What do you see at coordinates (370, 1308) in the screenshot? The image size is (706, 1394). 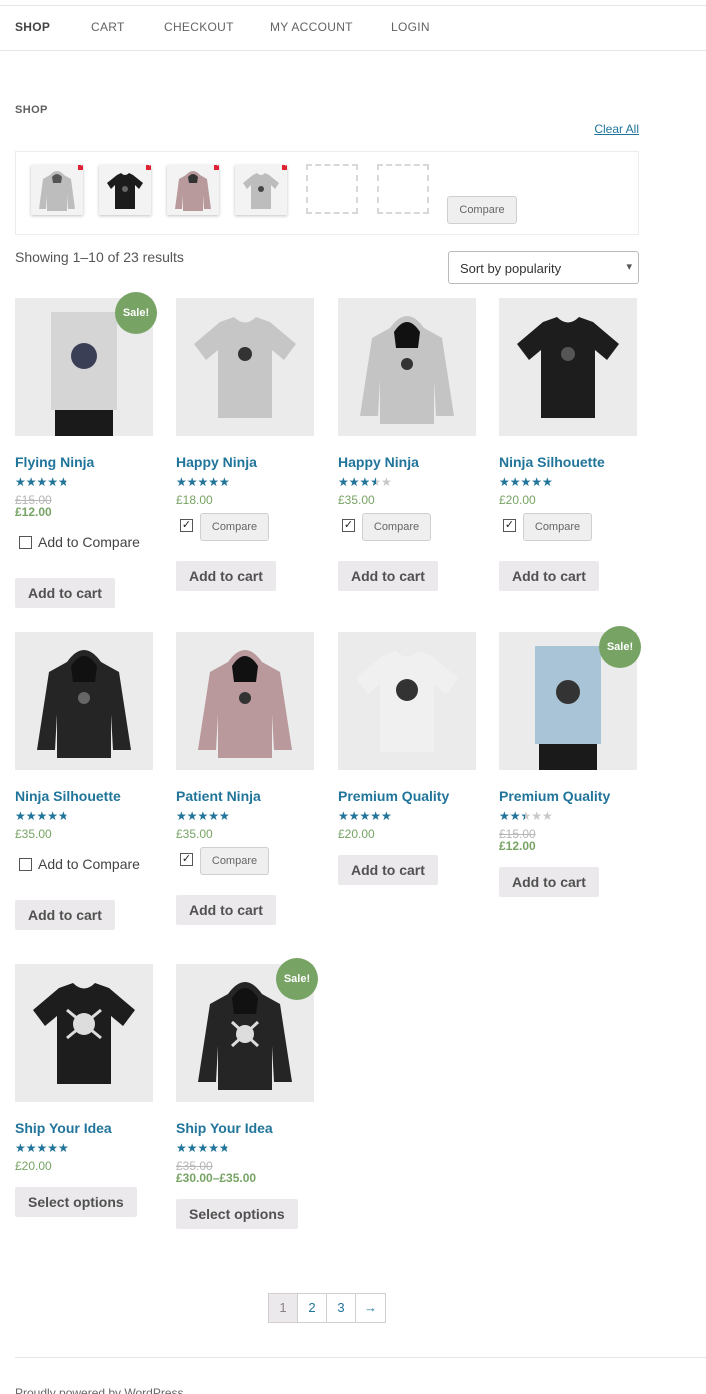 I see `next-arrow-icon: →` at bounding box center [370, 1308].